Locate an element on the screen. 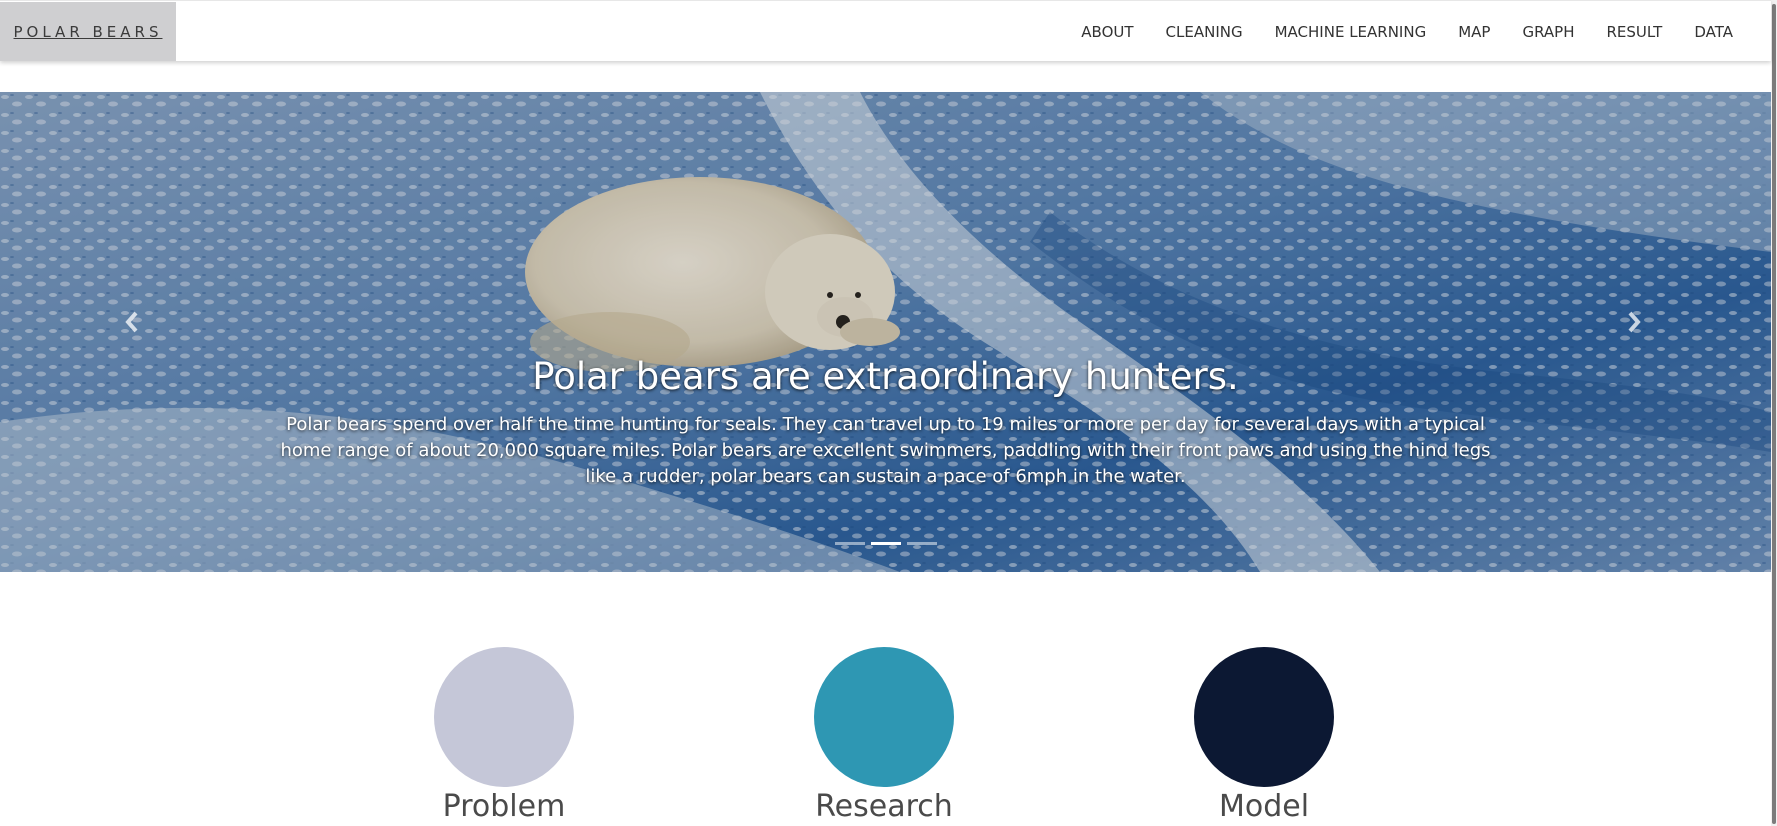 Image resolution: width=1777 pixels, height=826 pixels. nav-link-cleaning: CLEANING is located at coordinates (1204, 32).